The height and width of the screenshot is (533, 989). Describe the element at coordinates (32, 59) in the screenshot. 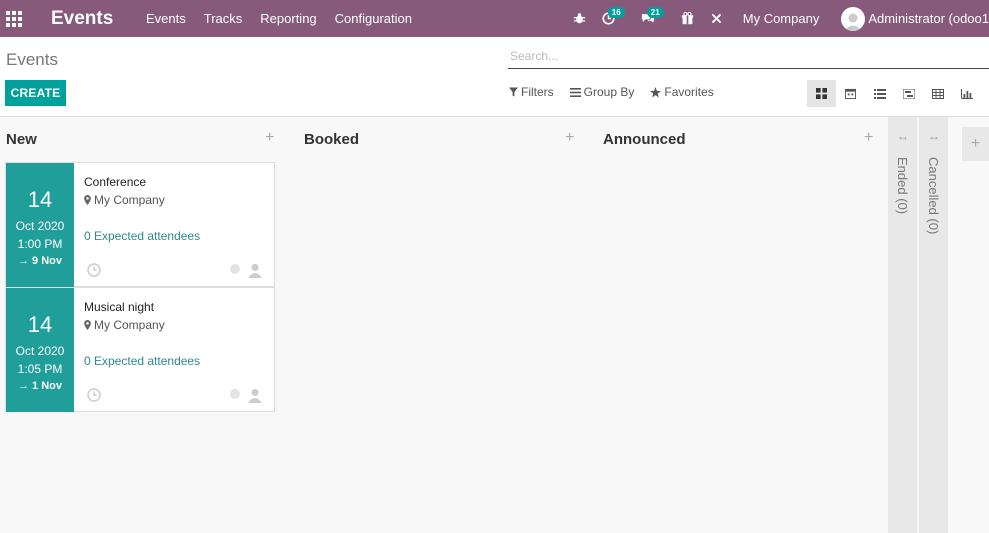

I see `breadcrumb: Events` at that location.